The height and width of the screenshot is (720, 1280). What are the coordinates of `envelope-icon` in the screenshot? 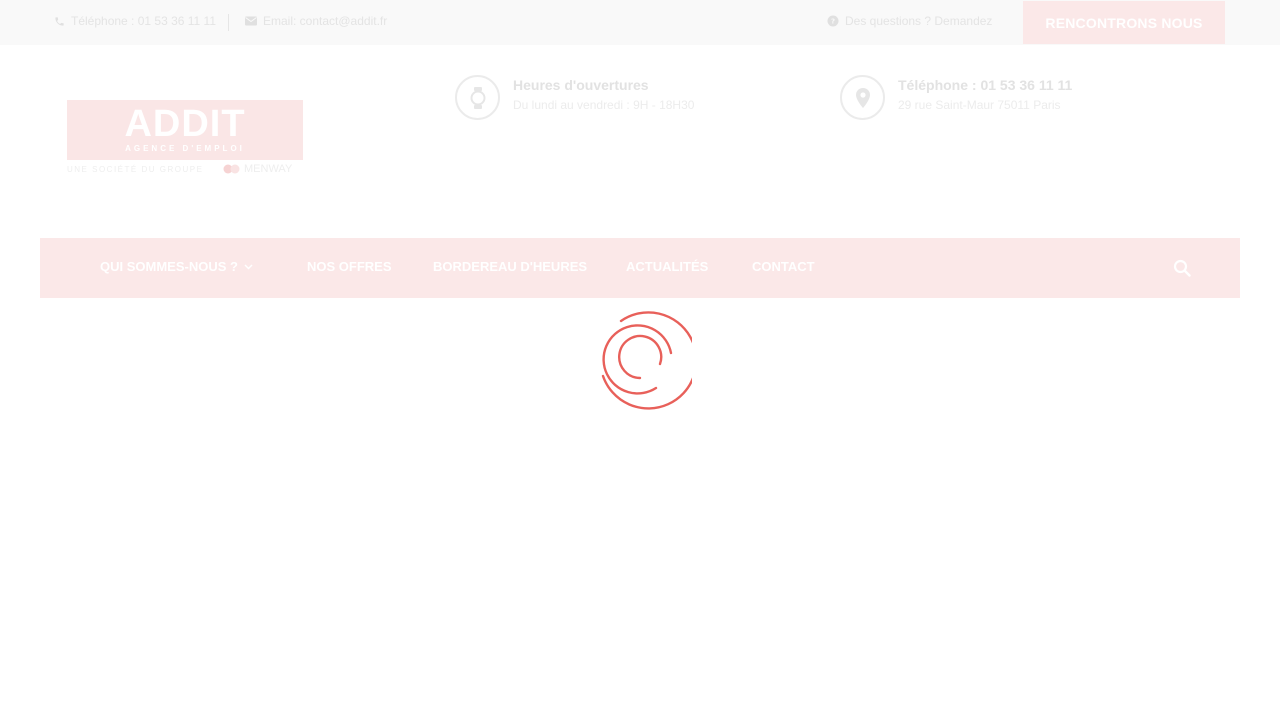 It's located at (251, 21).